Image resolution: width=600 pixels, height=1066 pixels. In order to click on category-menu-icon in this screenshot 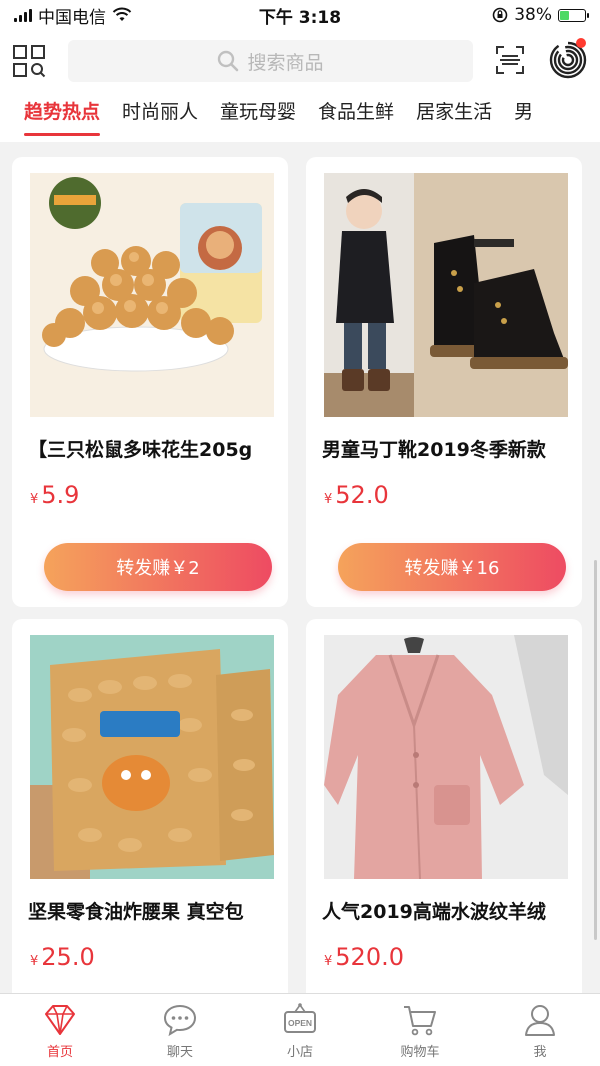, I will do `click(29, 61)`.